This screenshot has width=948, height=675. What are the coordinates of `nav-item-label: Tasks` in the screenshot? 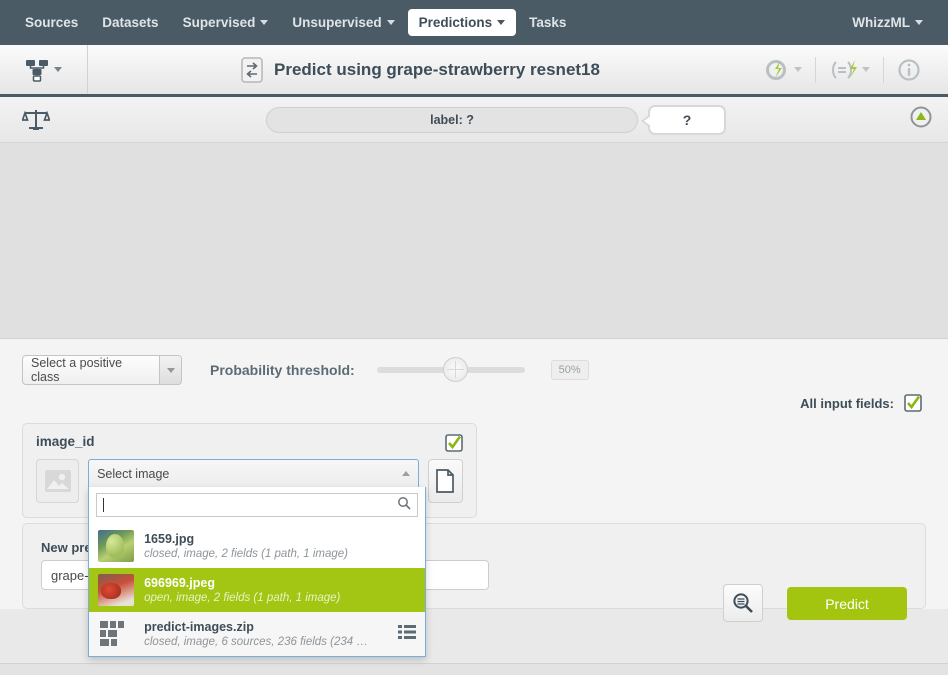 It's located at (548, 22).